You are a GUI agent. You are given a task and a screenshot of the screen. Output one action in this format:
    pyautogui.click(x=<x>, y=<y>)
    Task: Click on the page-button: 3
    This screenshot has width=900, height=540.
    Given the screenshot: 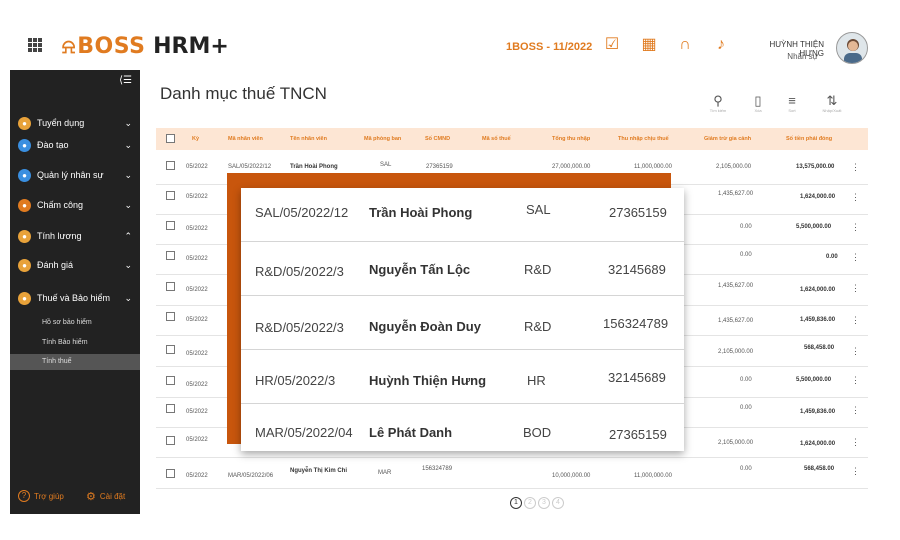 What is the action you would take?
    pyautogui.click(x=544, y=503)
    